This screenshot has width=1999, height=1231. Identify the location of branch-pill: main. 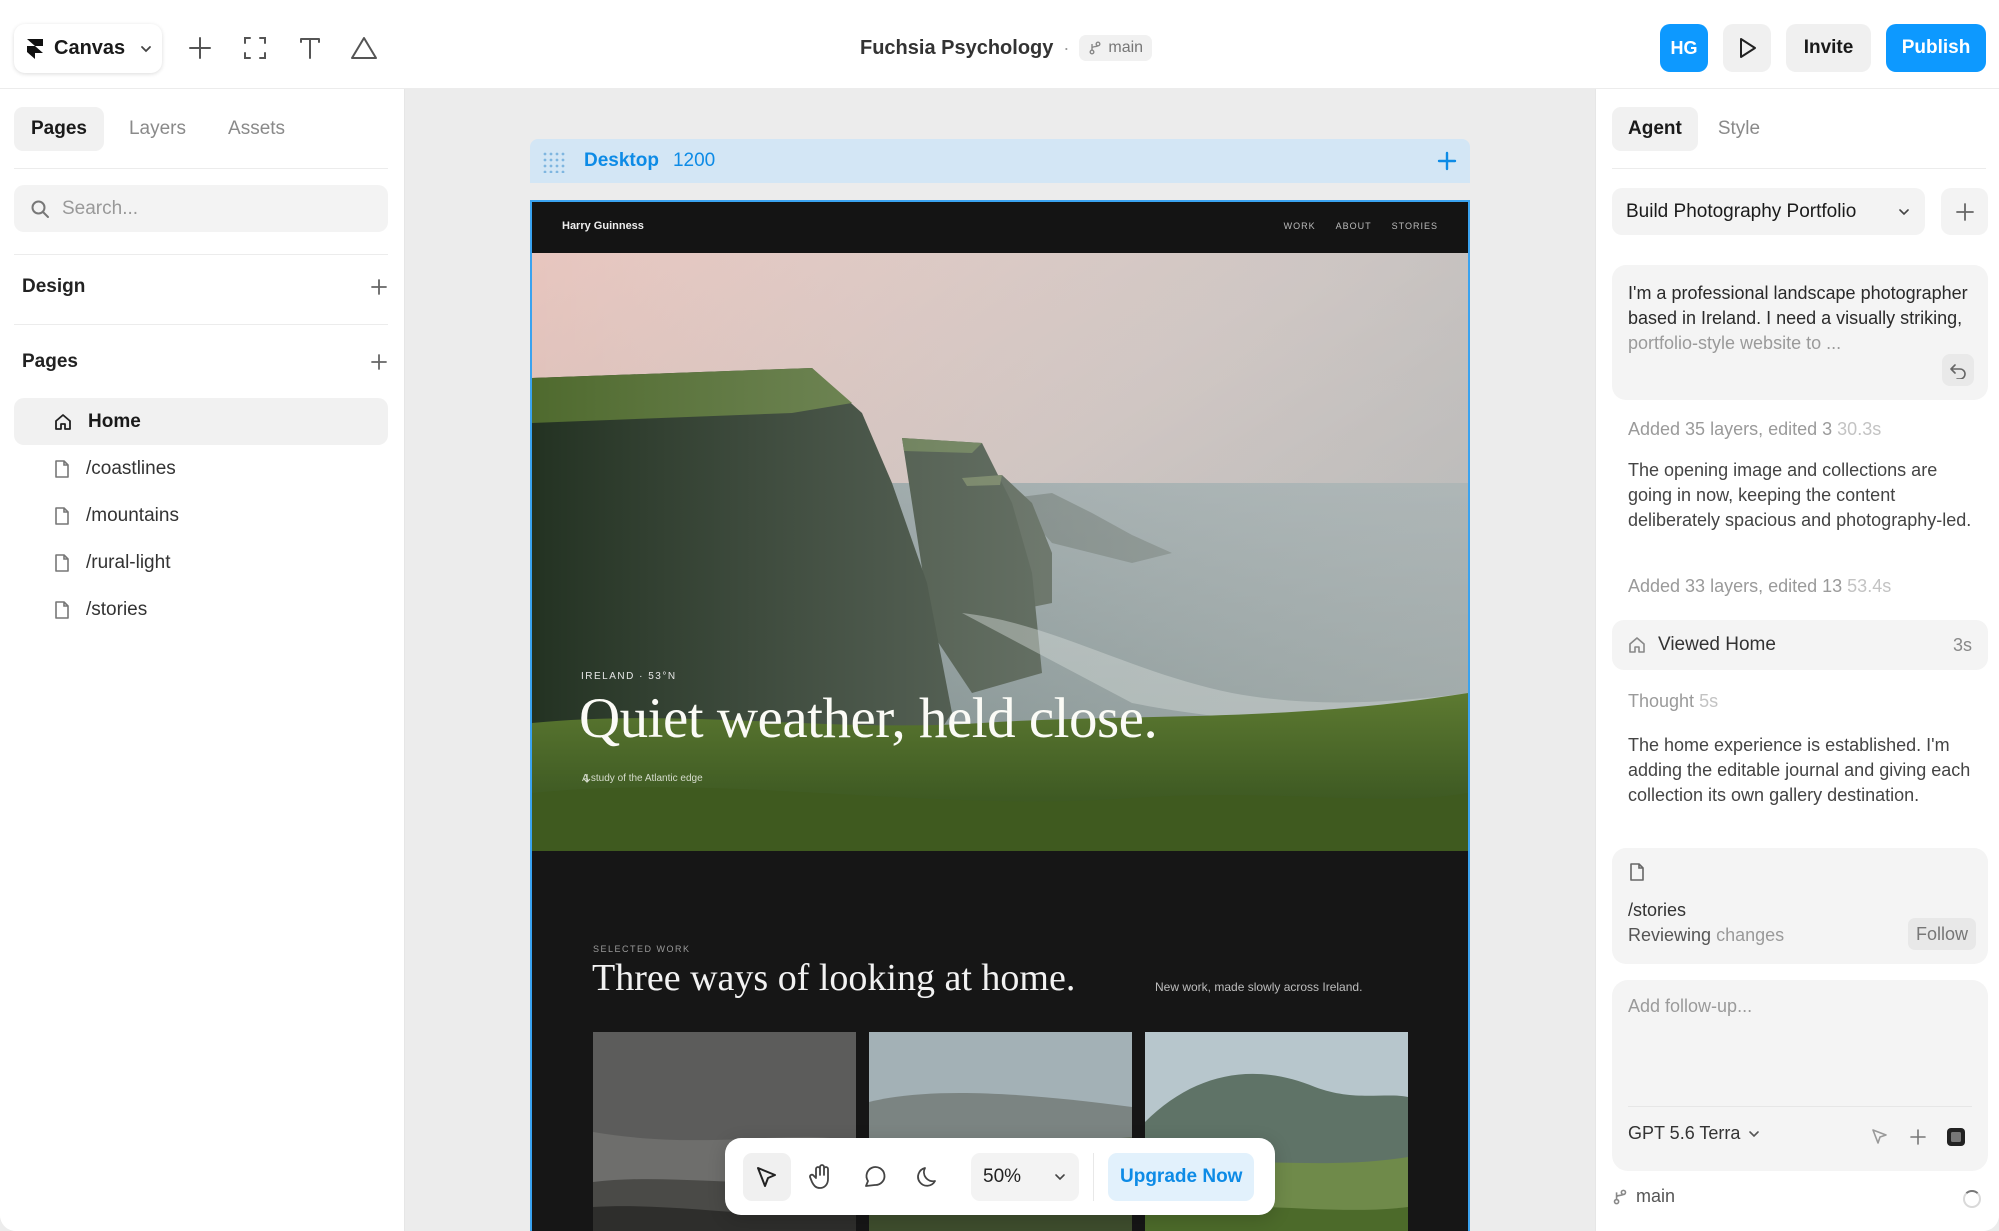
(1116, 48).